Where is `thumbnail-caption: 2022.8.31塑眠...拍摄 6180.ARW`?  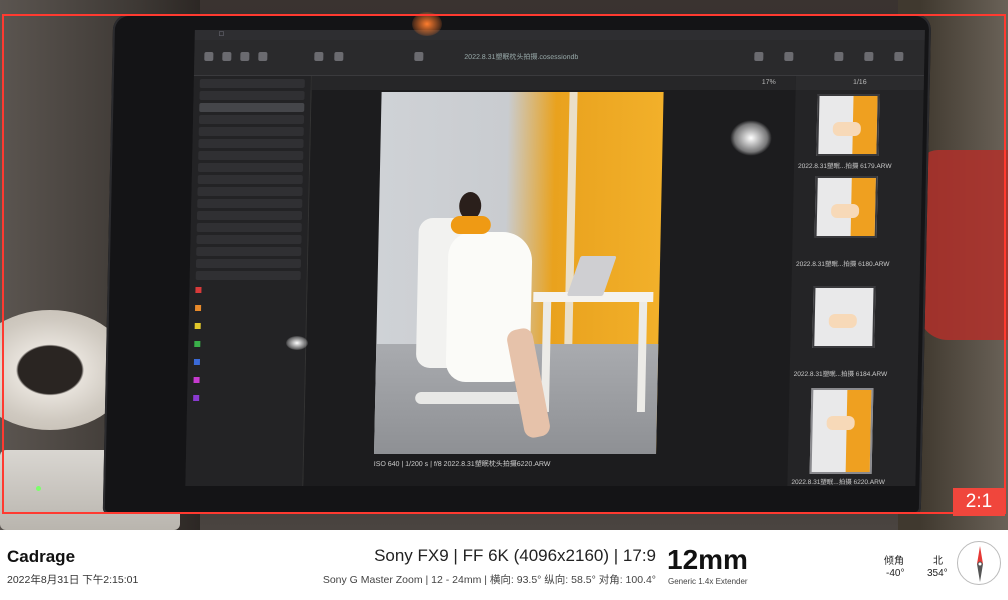
thumbnail-caption: 2022.8.31塑眠...拍摄 6180.ARW is located at coordinates (842, 264).